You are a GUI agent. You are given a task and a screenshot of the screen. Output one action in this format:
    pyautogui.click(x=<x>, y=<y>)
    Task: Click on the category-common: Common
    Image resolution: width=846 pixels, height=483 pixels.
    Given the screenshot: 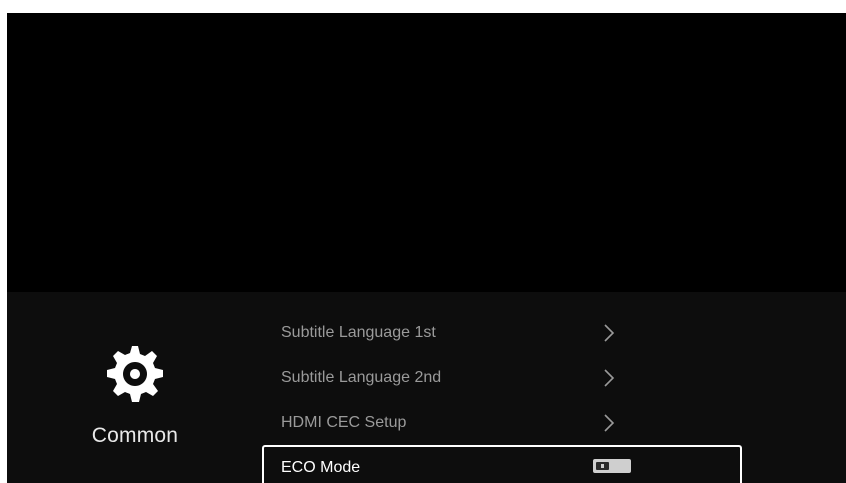 What is the action you would take?
    pyautogui.click(x=135, y=395)
    